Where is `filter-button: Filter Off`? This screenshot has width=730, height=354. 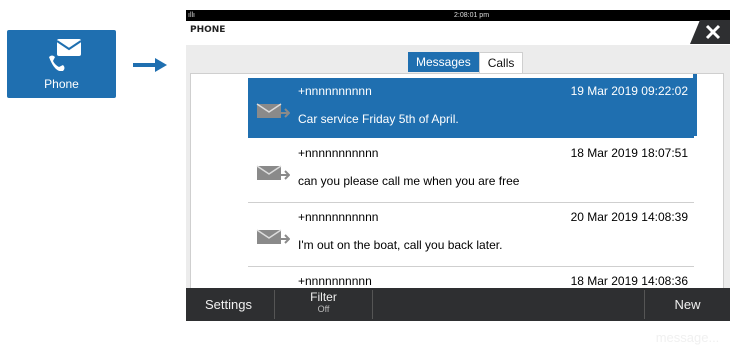 filter-button: Filter Off is located at coordinates (323, 304).